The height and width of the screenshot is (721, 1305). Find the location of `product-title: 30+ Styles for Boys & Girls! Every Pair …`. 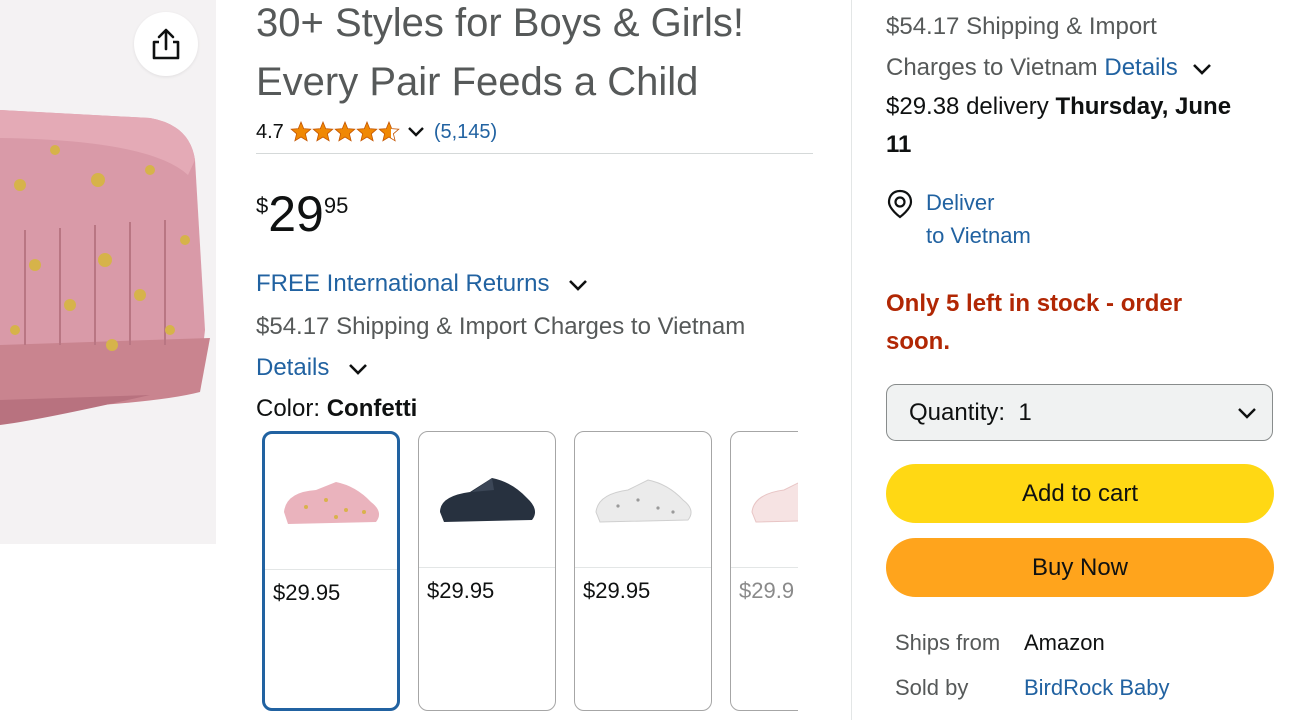

product-title: 30+ Styles for Boys & Girls! Every Pair … is located at coordinates (541, 56).